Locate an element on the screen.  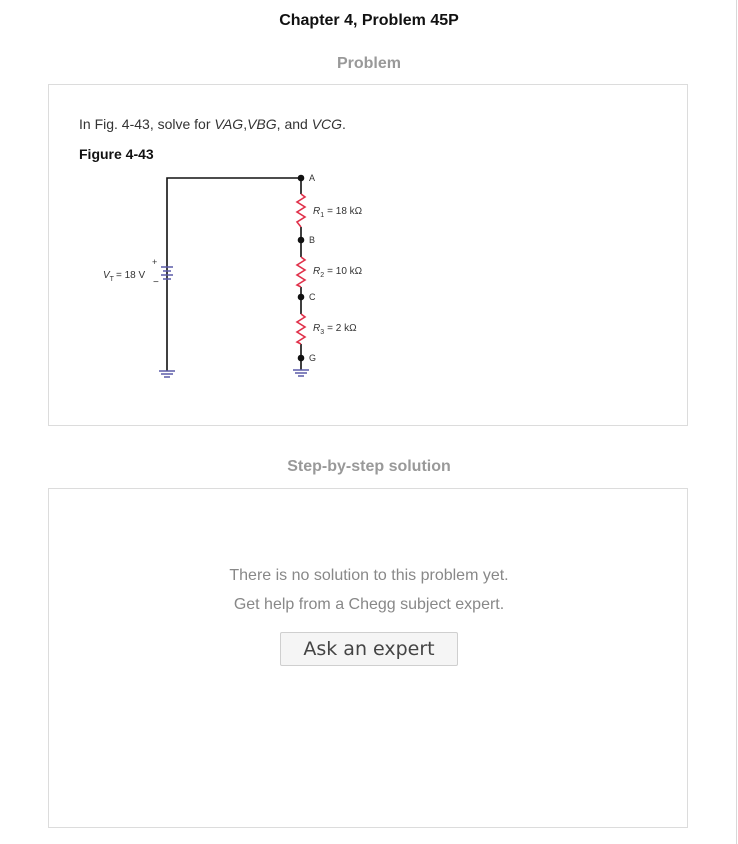
source-label: VT = 18 V is located at coordinates (124, 276).